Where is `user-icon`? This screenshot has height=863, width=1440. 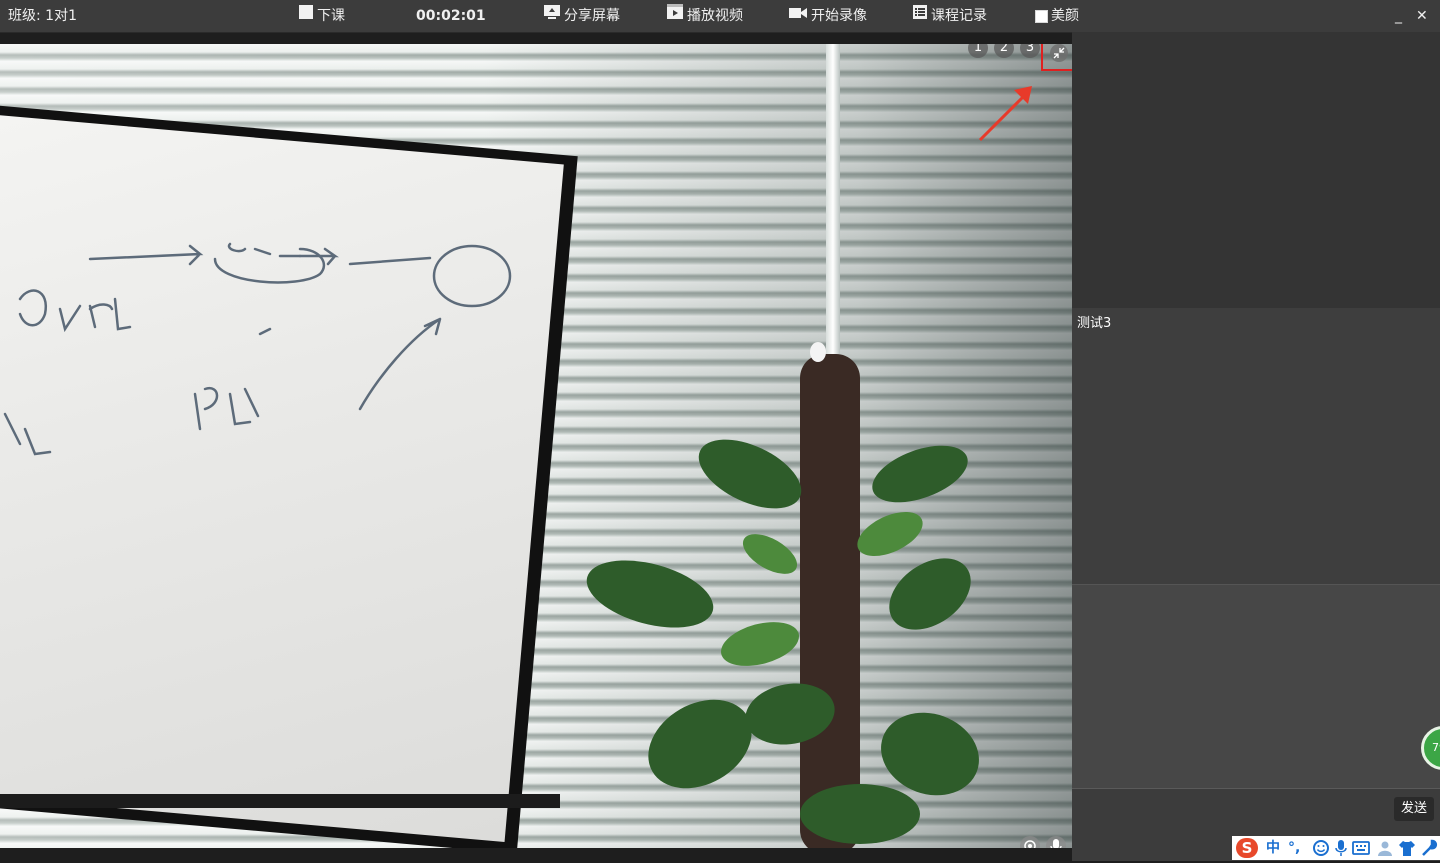 user-icon is located at coordinates (1385, 848).